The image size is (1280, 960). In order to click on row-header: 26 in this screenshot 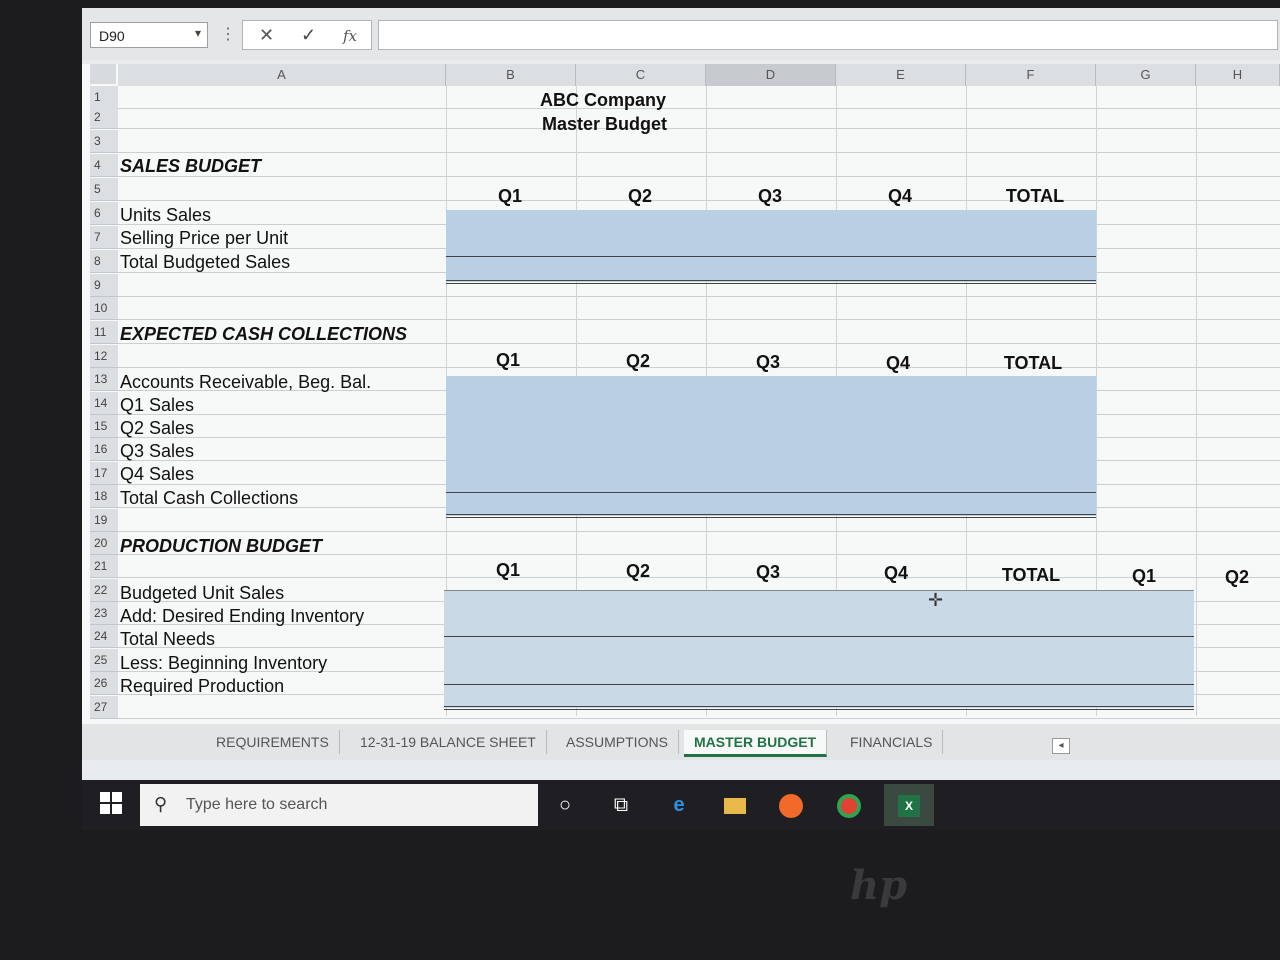, I will do `click(104, 683)`.